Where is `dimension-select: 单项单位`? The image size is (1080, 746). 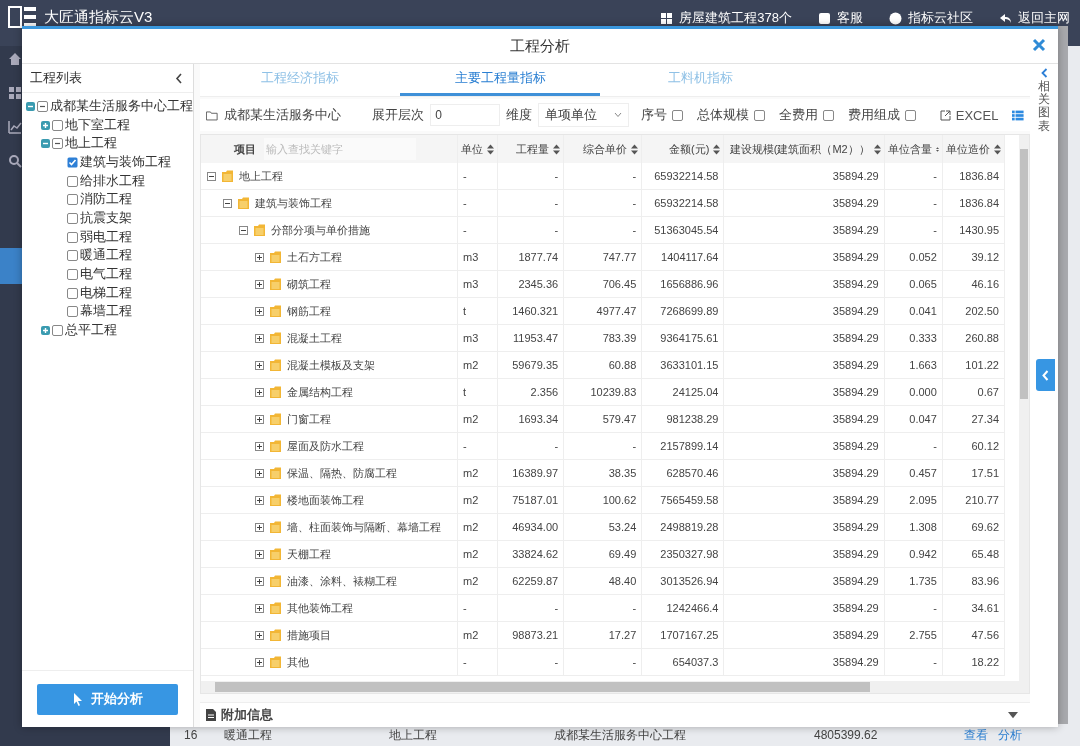 dimension-select: 单项单位 is located at coordinates (583, 115).